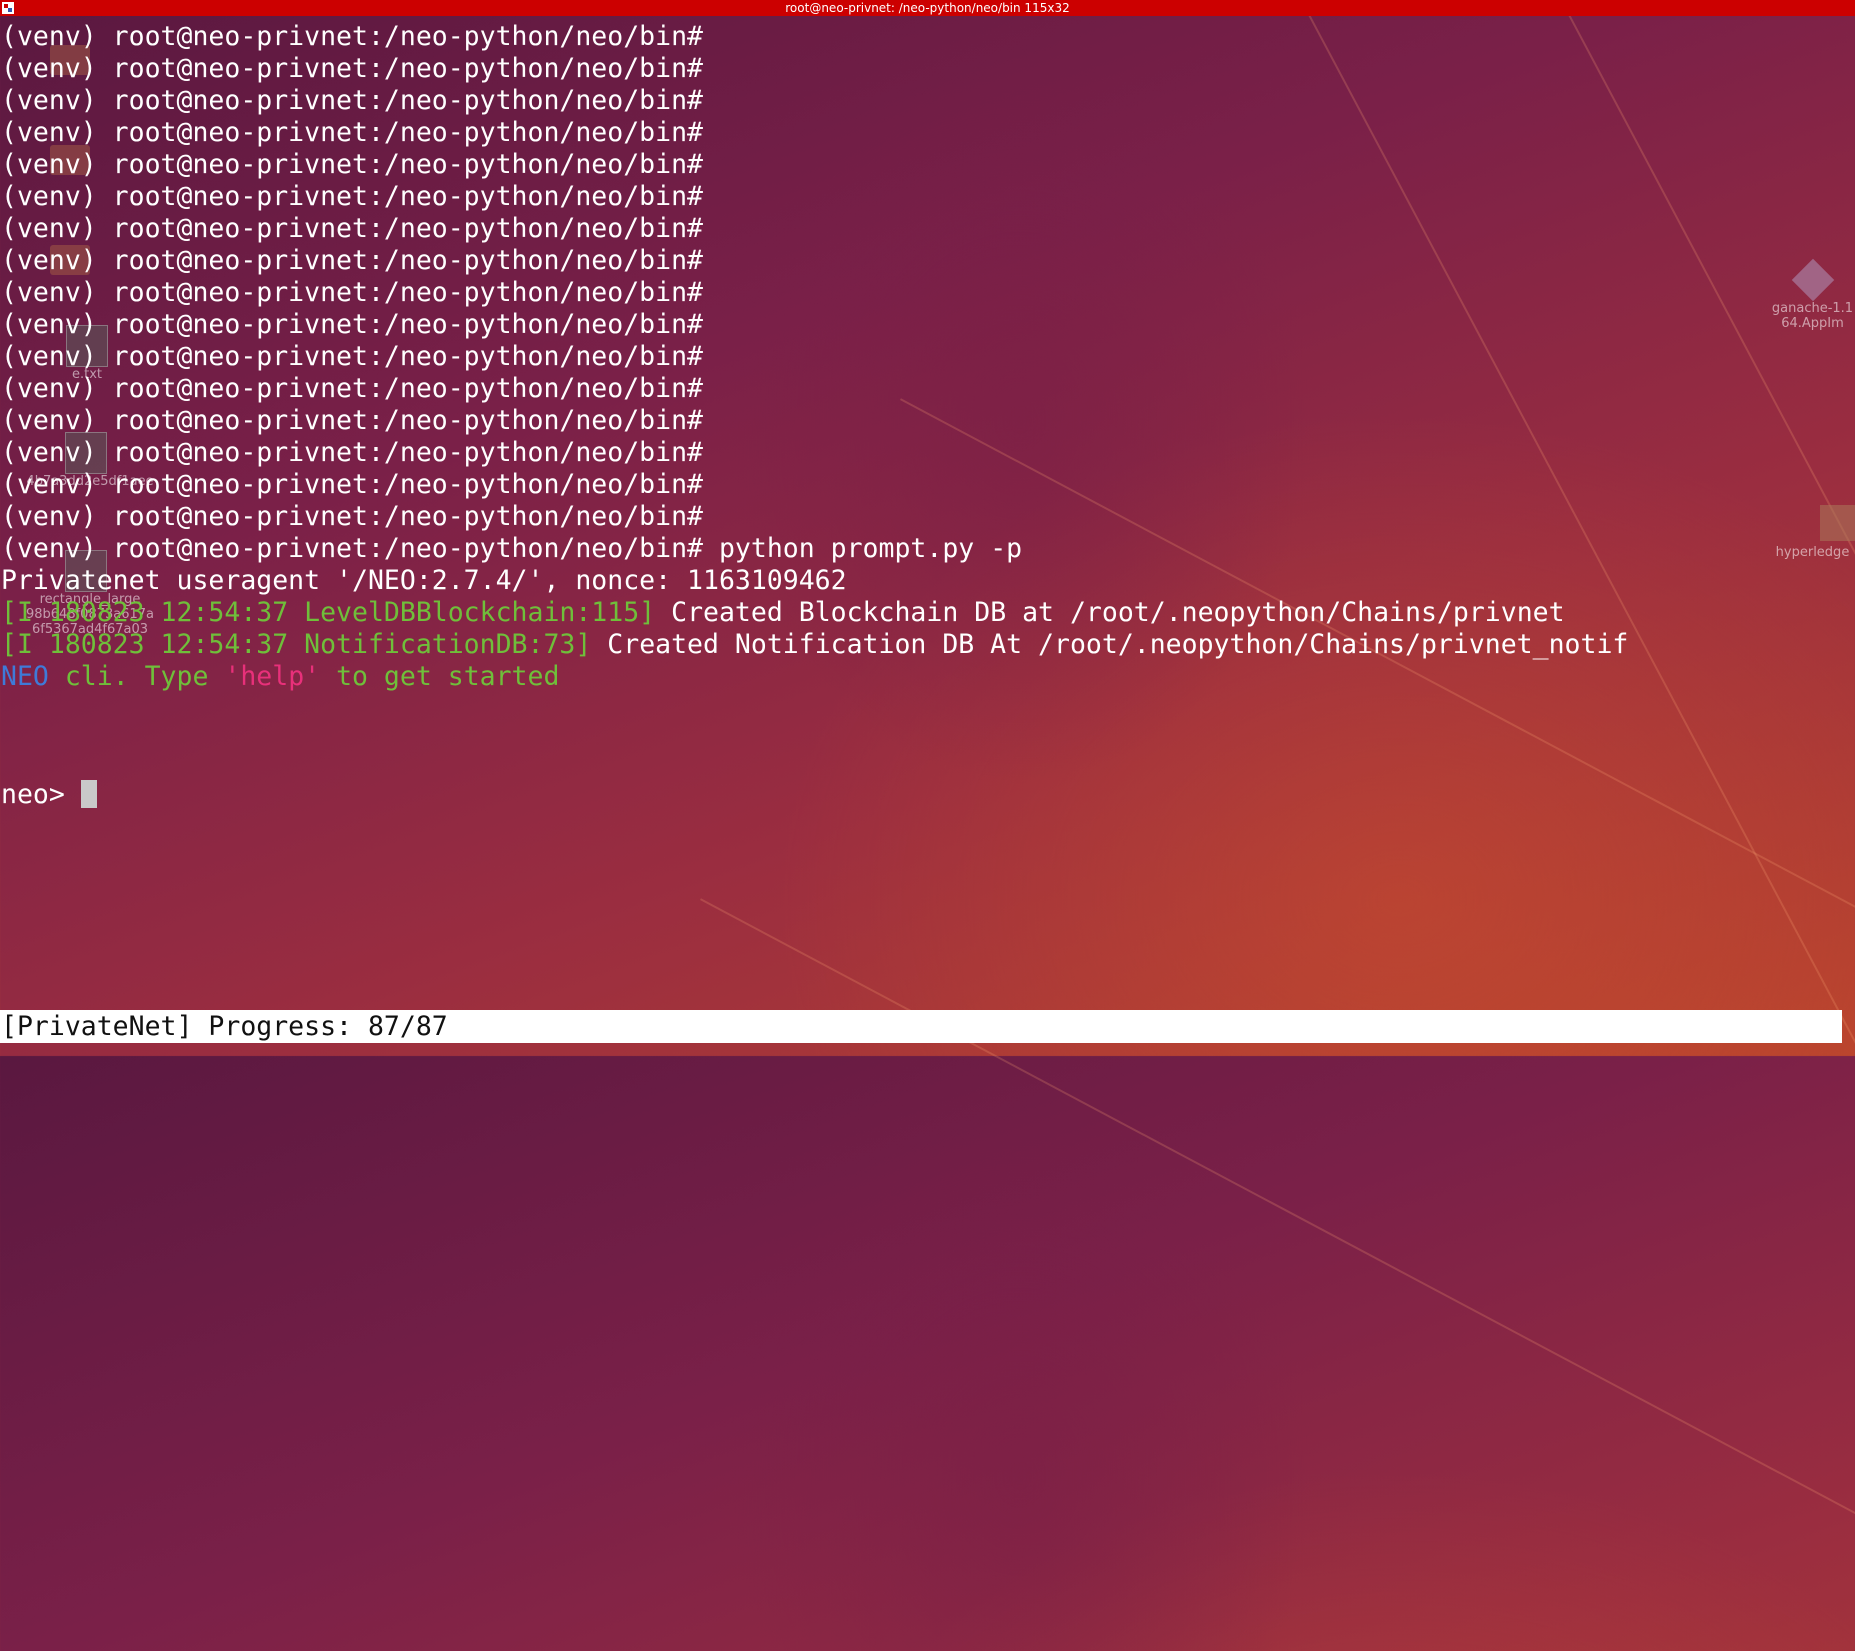  What do you see at coordinates (440, 676) in the screenshot?
I see `welcome-rest: to get started` at bounding box center [440, 676].